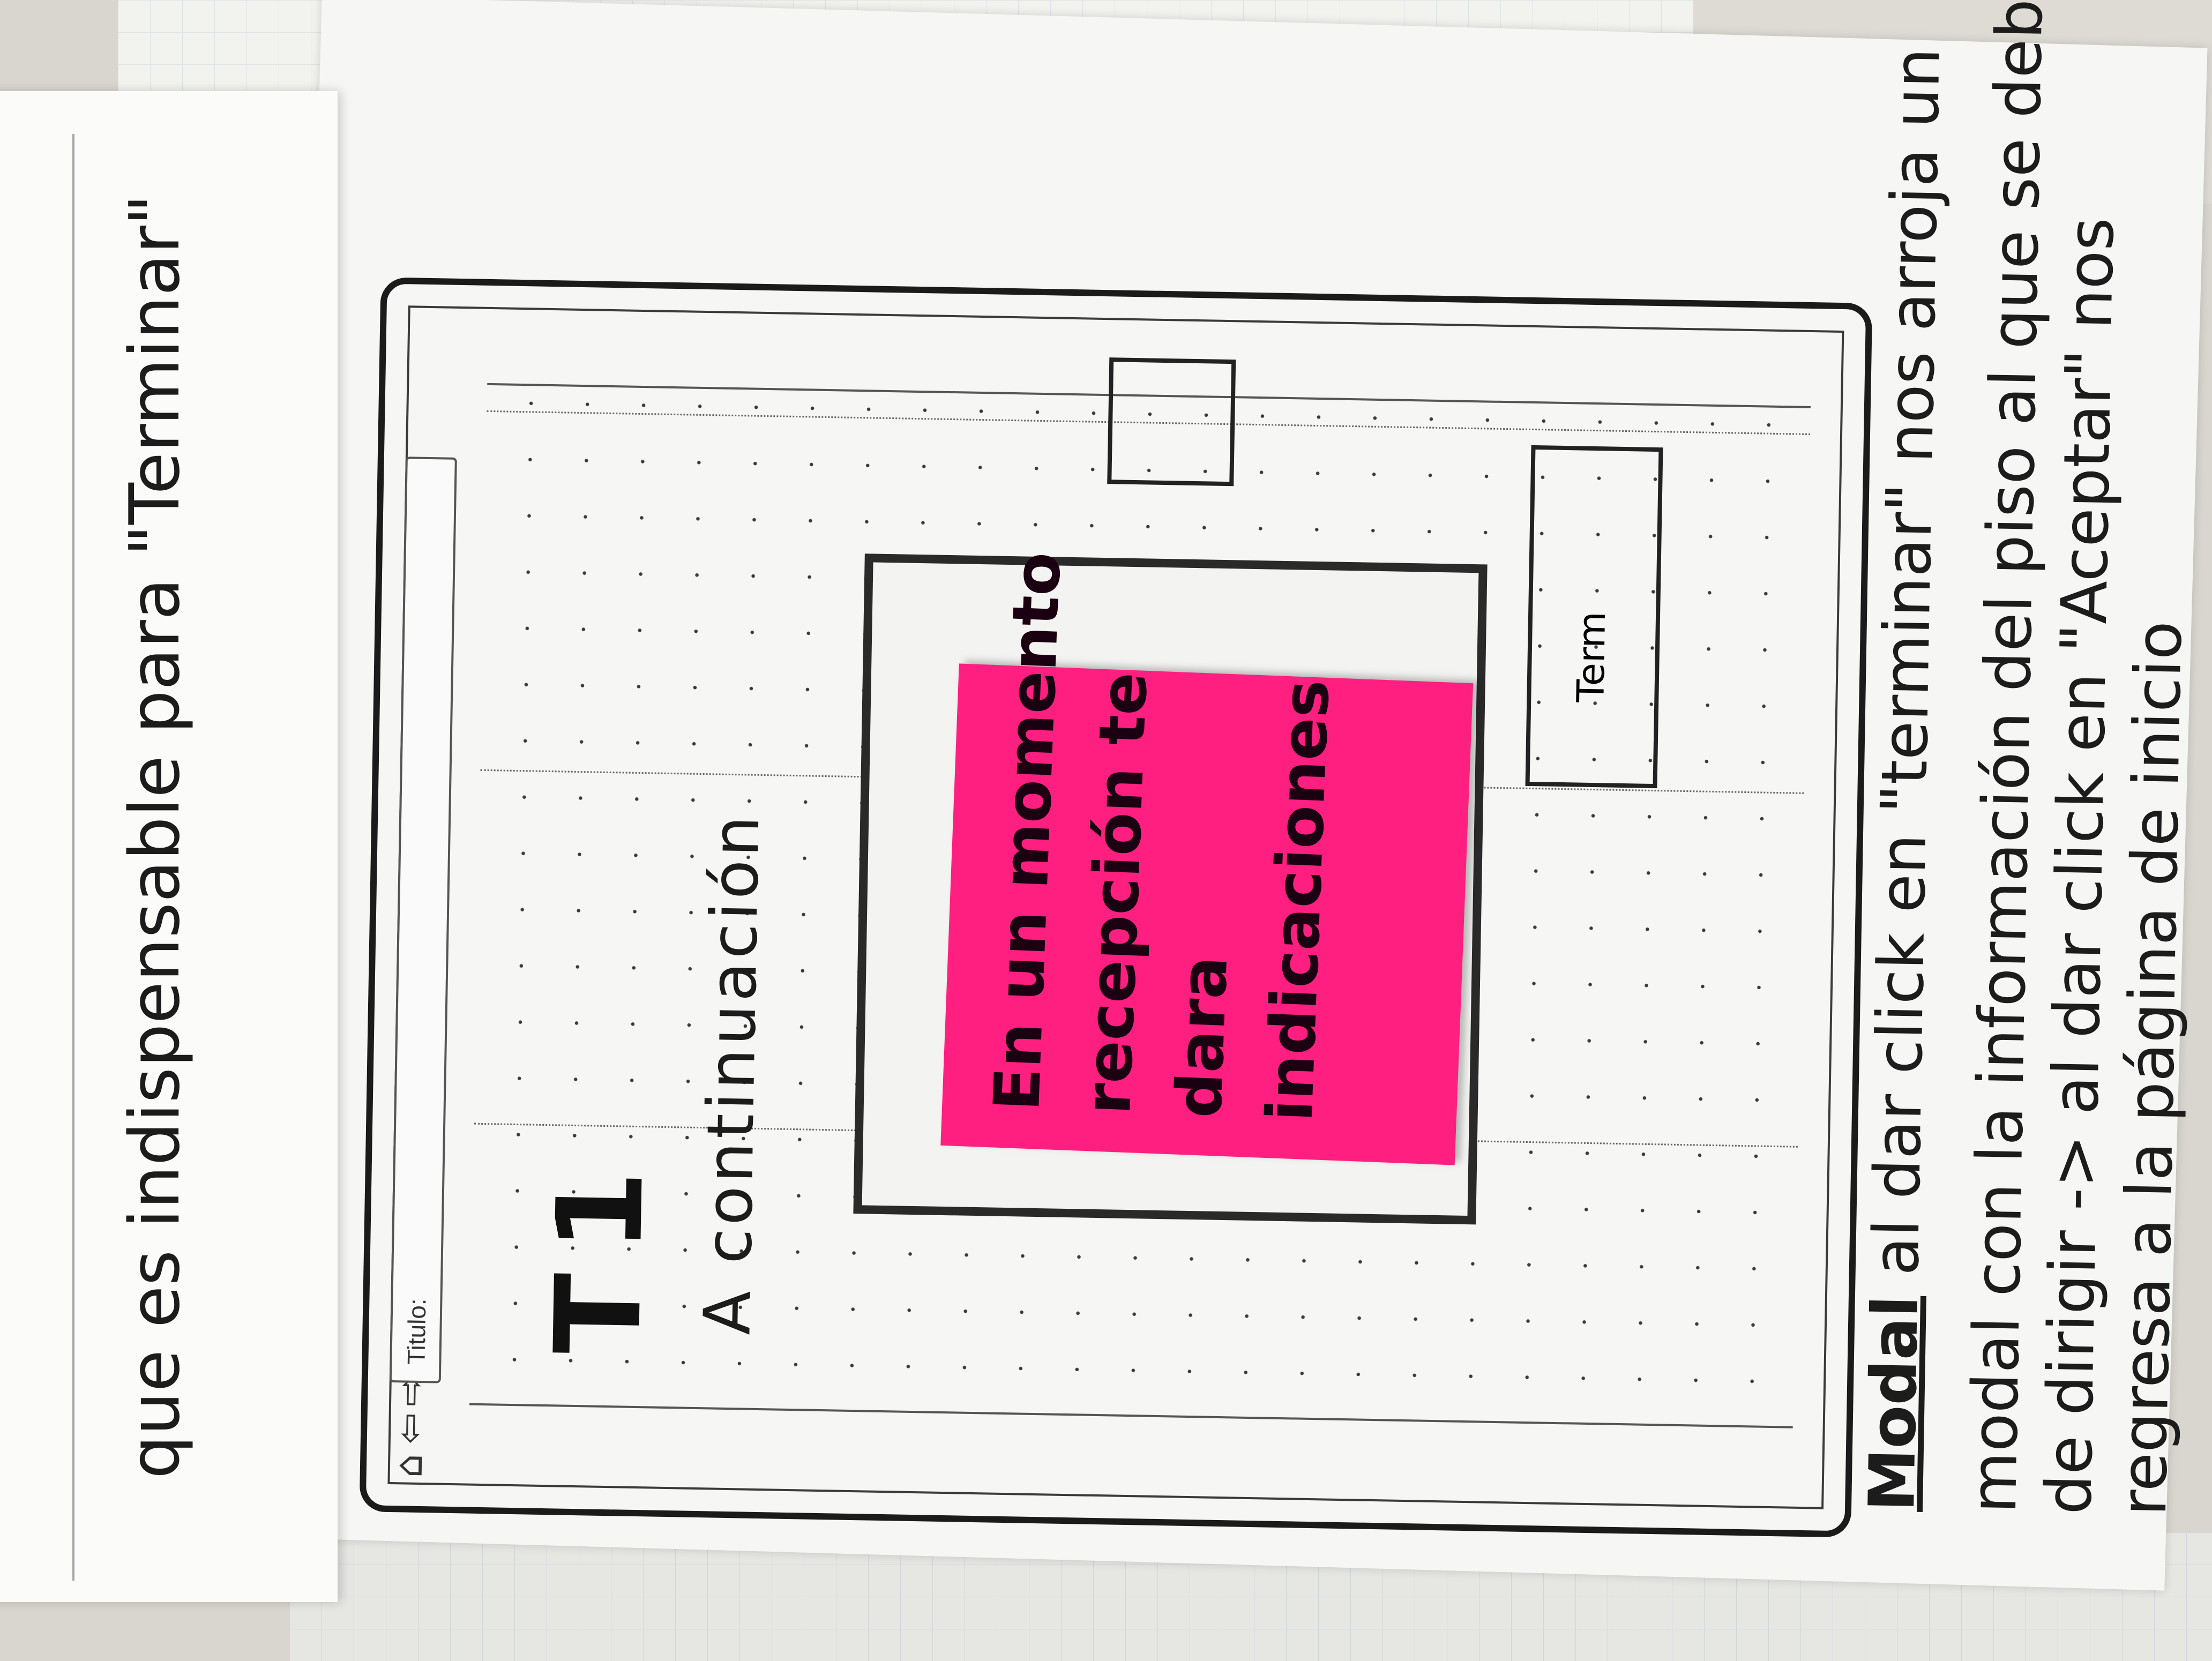  What do you see at coordinates (73, 857) in the screenshot?
I see `margin-rule` at bounding box center [73, 857].